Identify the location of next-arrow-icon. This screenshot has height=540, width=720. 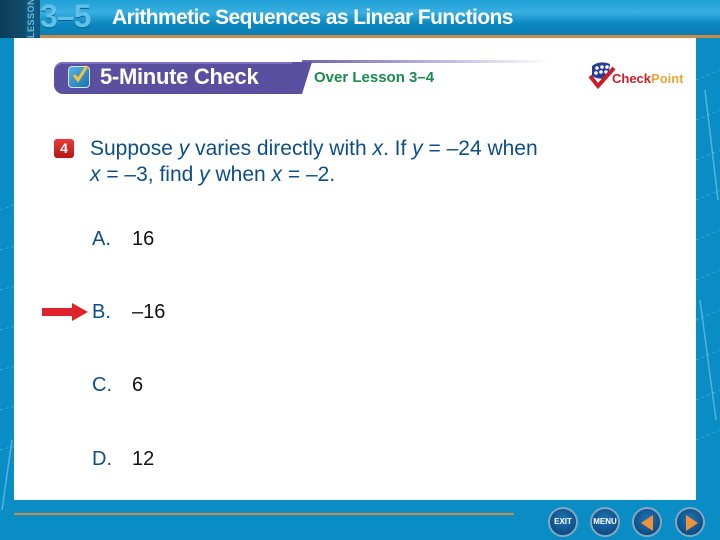
(692, 523).